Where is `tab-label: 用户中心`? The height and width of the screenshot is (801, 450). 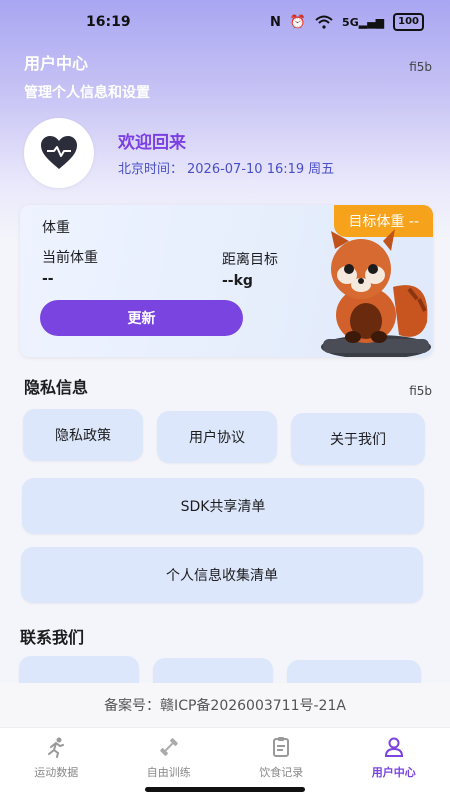 tab-label: 用户中心 is located at coordinates (394, 772).